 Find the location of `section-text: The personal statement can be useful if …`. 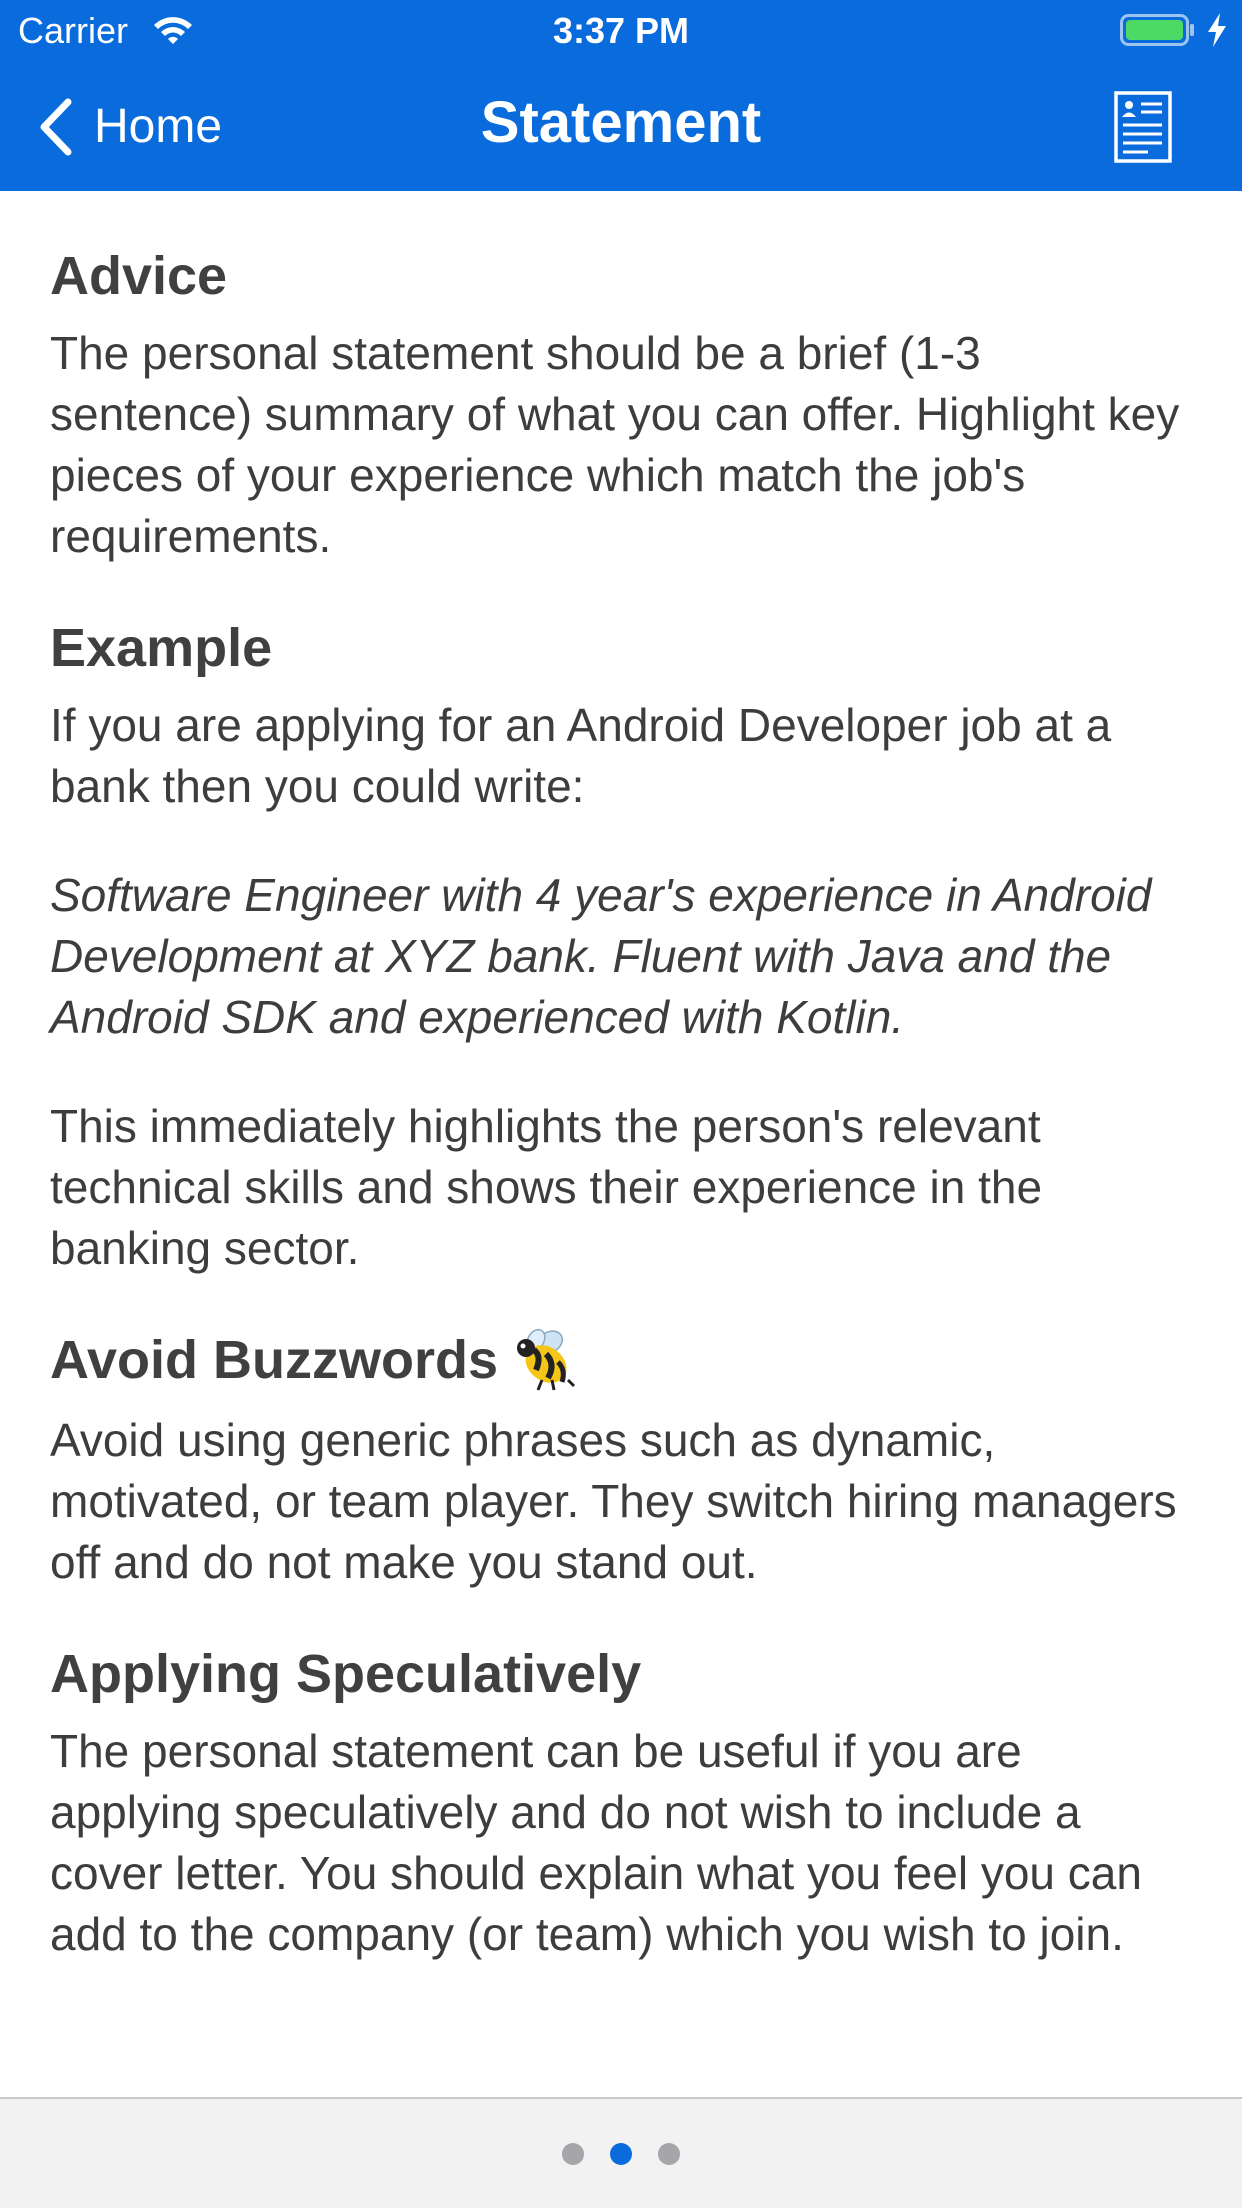

section-text: The personal statement can be useful if … is located at coordinates (596, 1842).